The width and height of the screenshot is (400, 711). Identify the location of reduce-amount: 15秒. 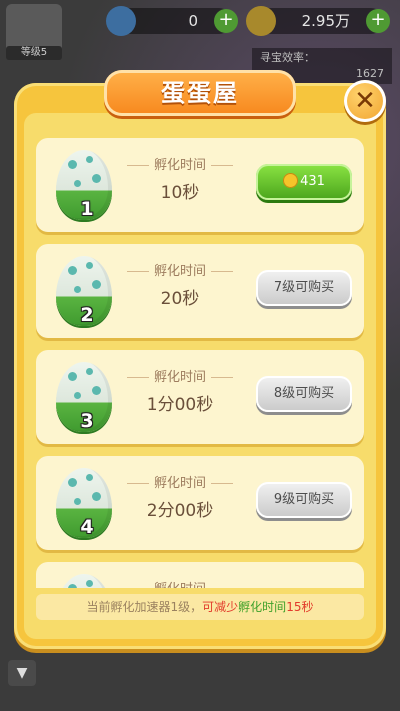
(300, 607).